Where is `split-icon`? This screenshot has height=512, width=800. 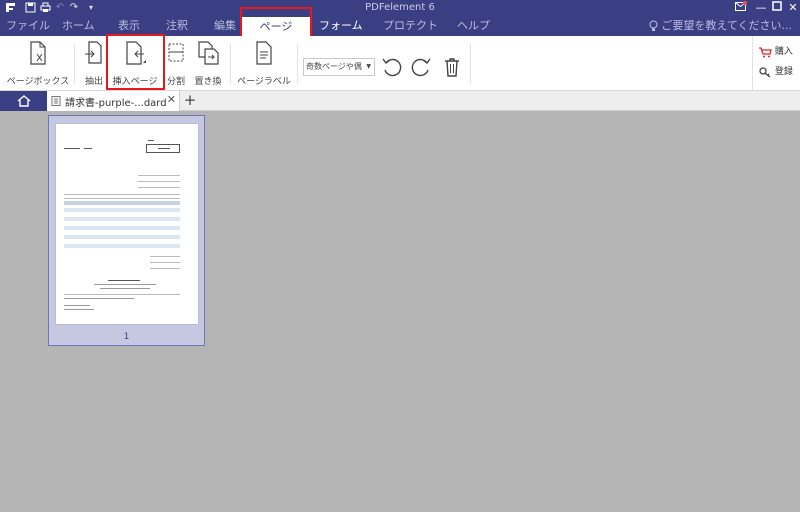 split-icon is located at coordinates (176, 52).